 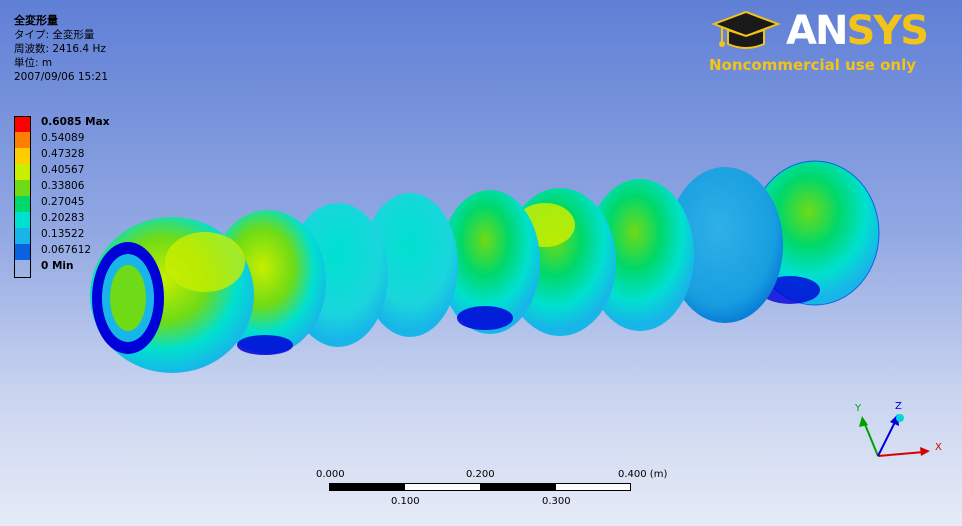 What do you see at coordinates (128, 298) in the screenshot?
I see `open-end-interior` at bounding box center [128, 298].